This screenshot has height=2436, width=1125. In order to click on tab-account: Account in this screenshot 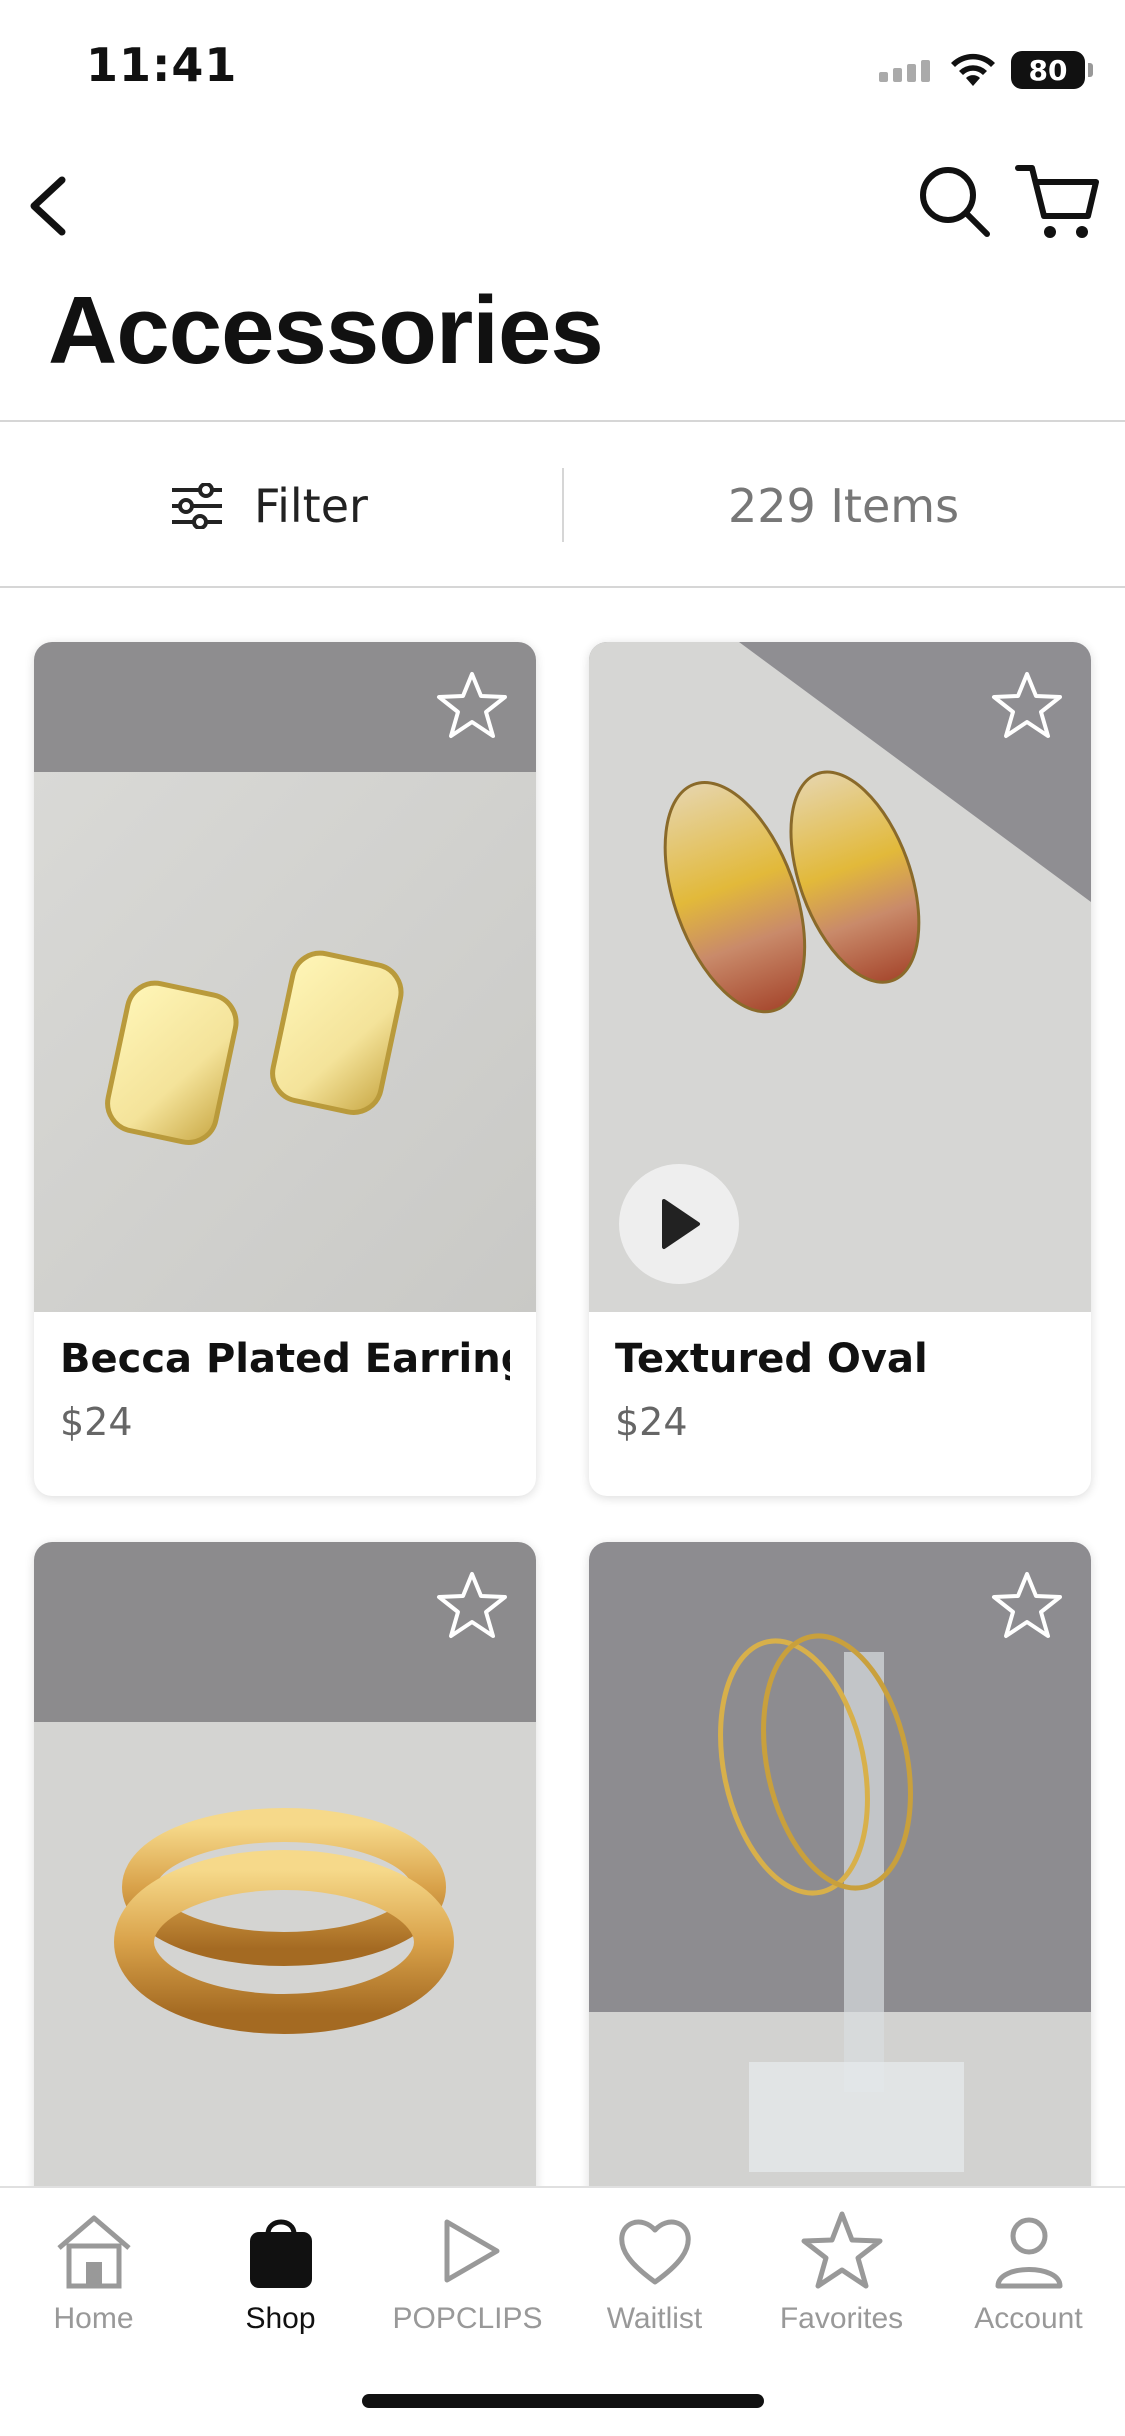, I will do `click(1028, 2281)`.